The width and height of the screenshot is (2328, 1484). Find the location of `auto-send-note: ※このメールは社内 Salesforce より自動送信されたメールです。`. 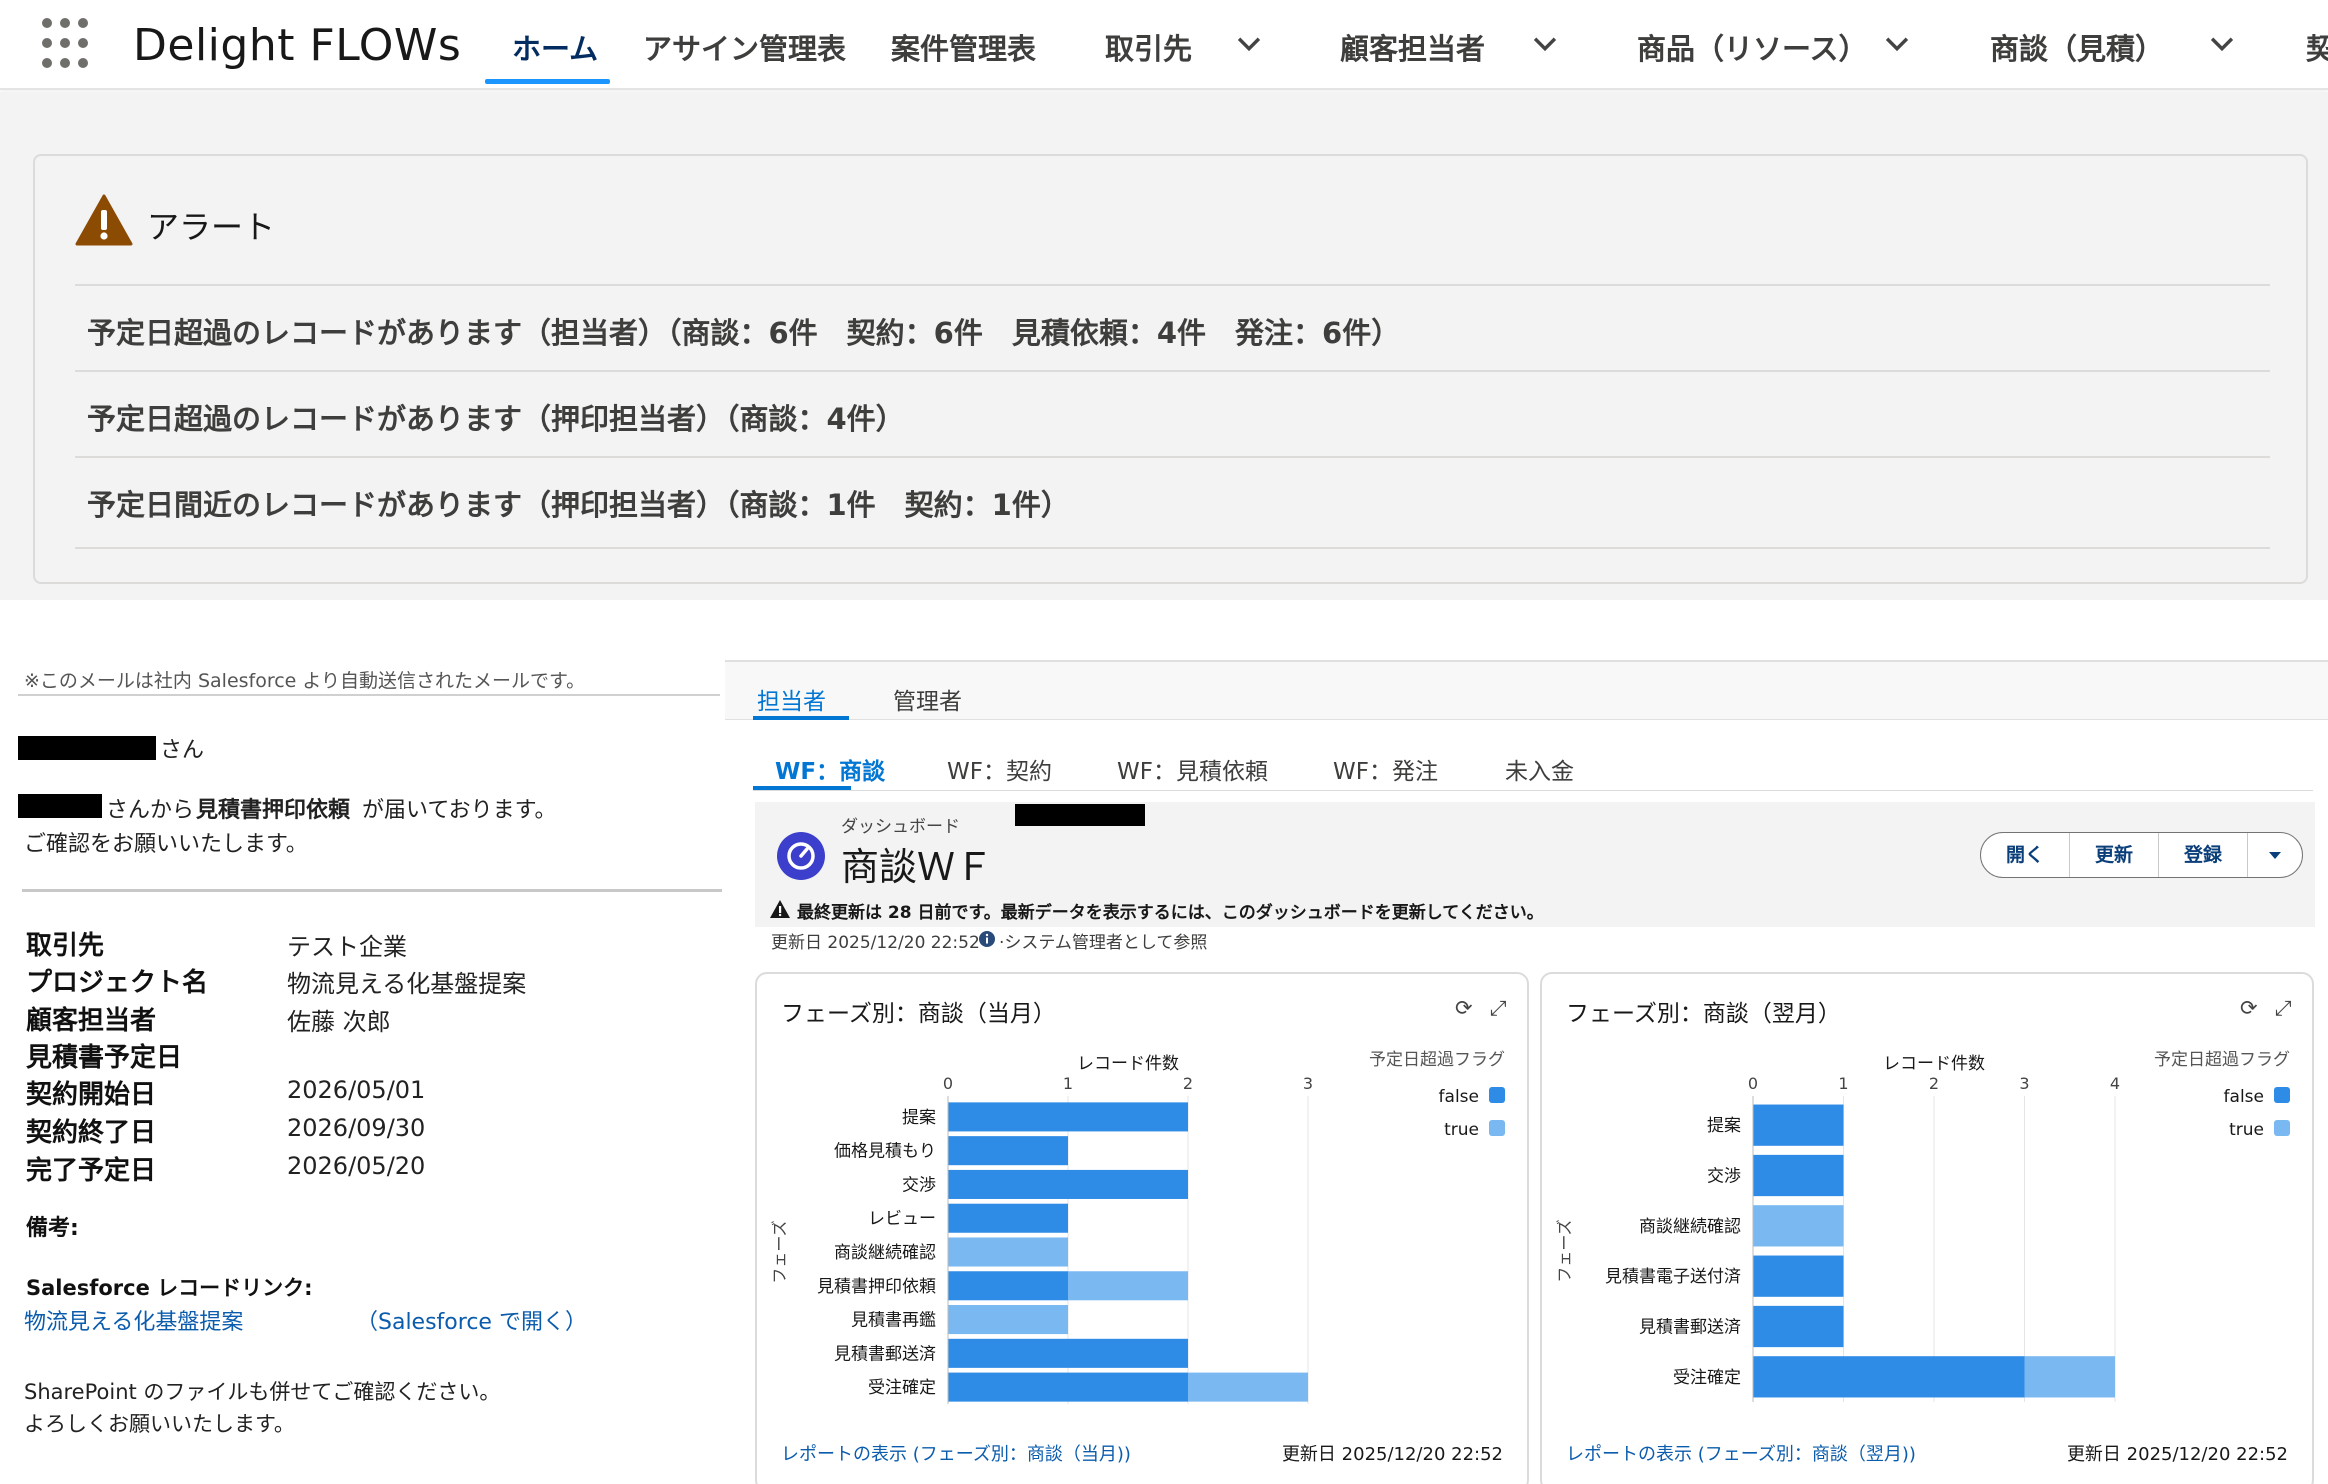

auto-send-note: ※このメールは社内 Salesforce より自動送信されたメールです。 is located at coordinates (305, 681).